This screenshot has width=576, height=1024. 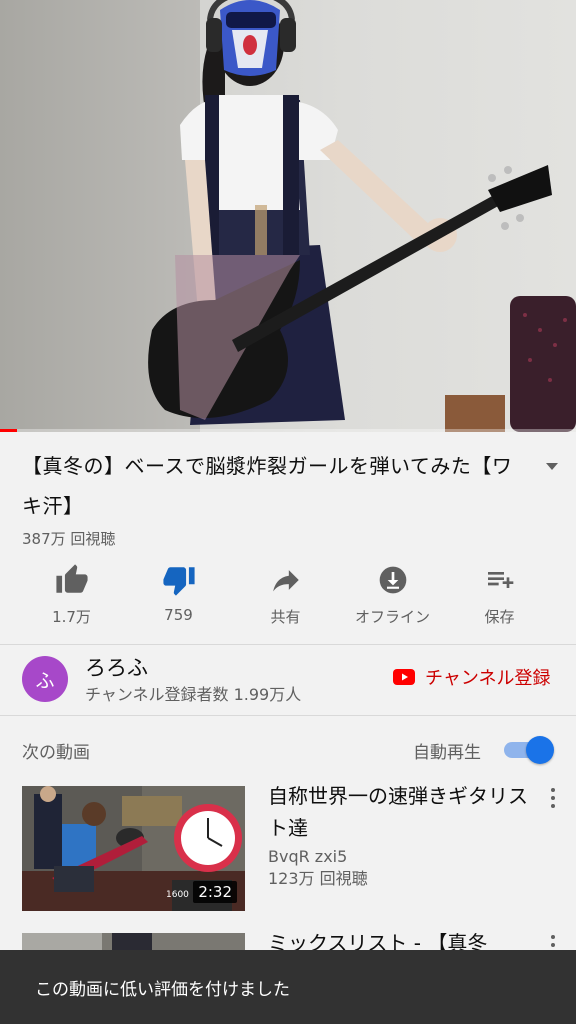 I want to click on playlist-add-icon, so click(x=500, y=580).